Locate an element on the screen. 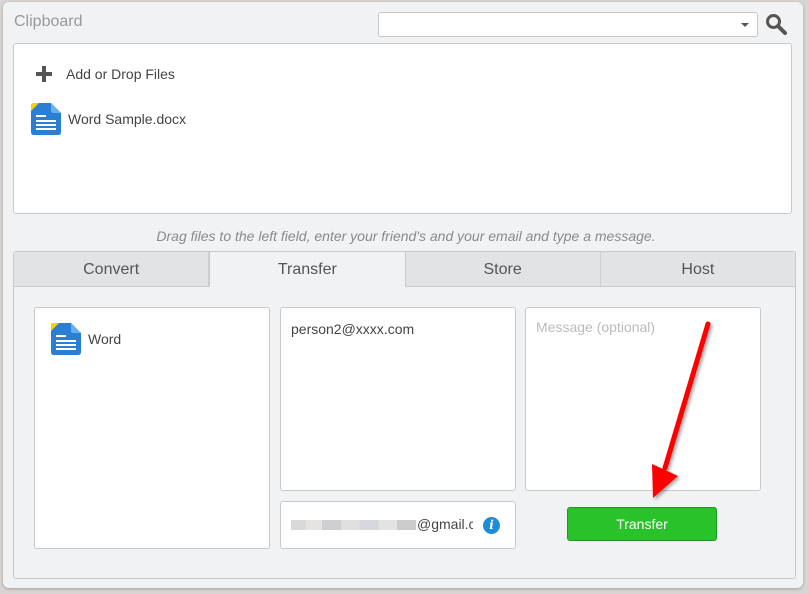  panel-title: Clipboard is located at coordinates (48, 21).